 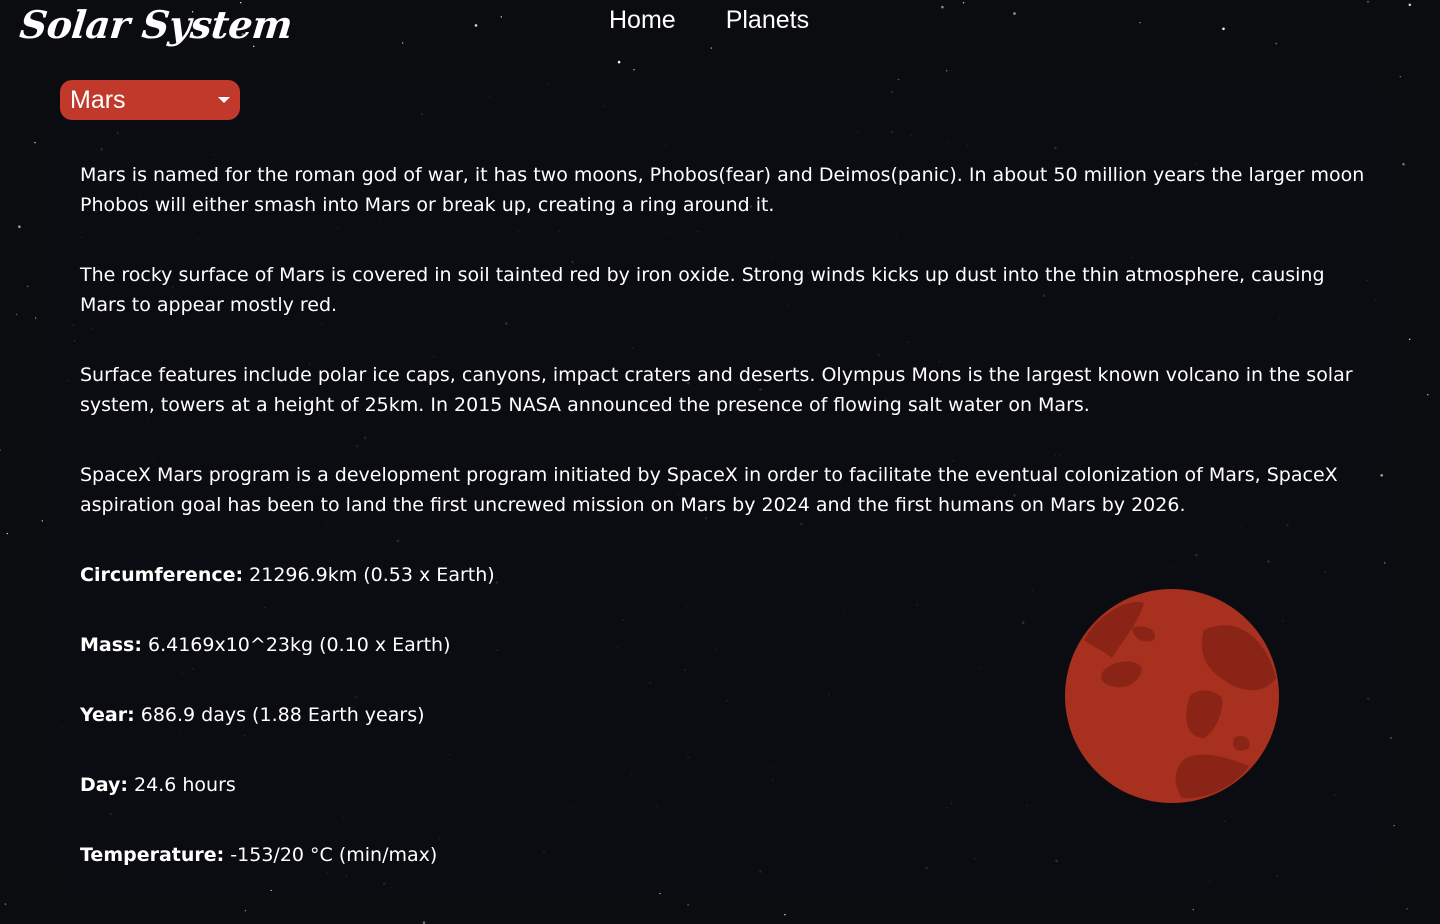 What do you see at coordinates (107, 715) in the screenshot?
I see `fact-label: Year:` at bounding box center [107, 715].